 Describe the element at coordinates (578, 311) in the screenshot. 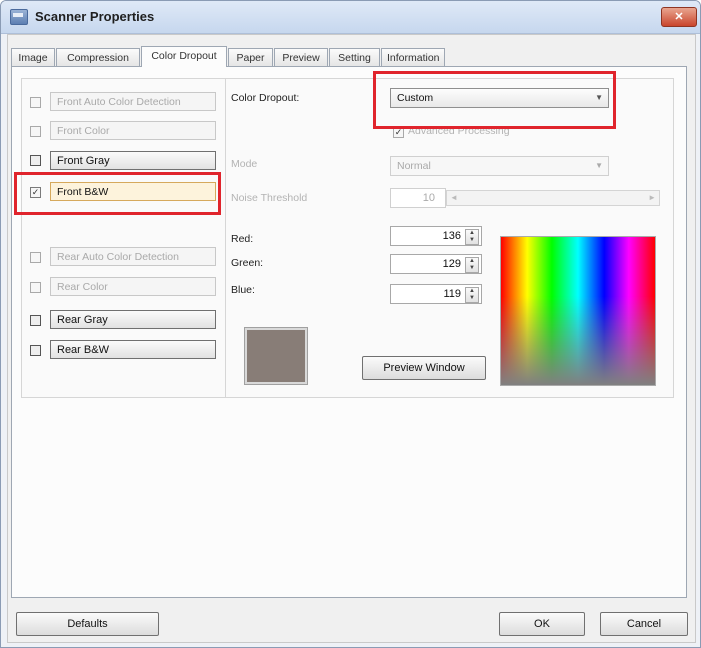

I see `color-spectrum-picker` at that location.